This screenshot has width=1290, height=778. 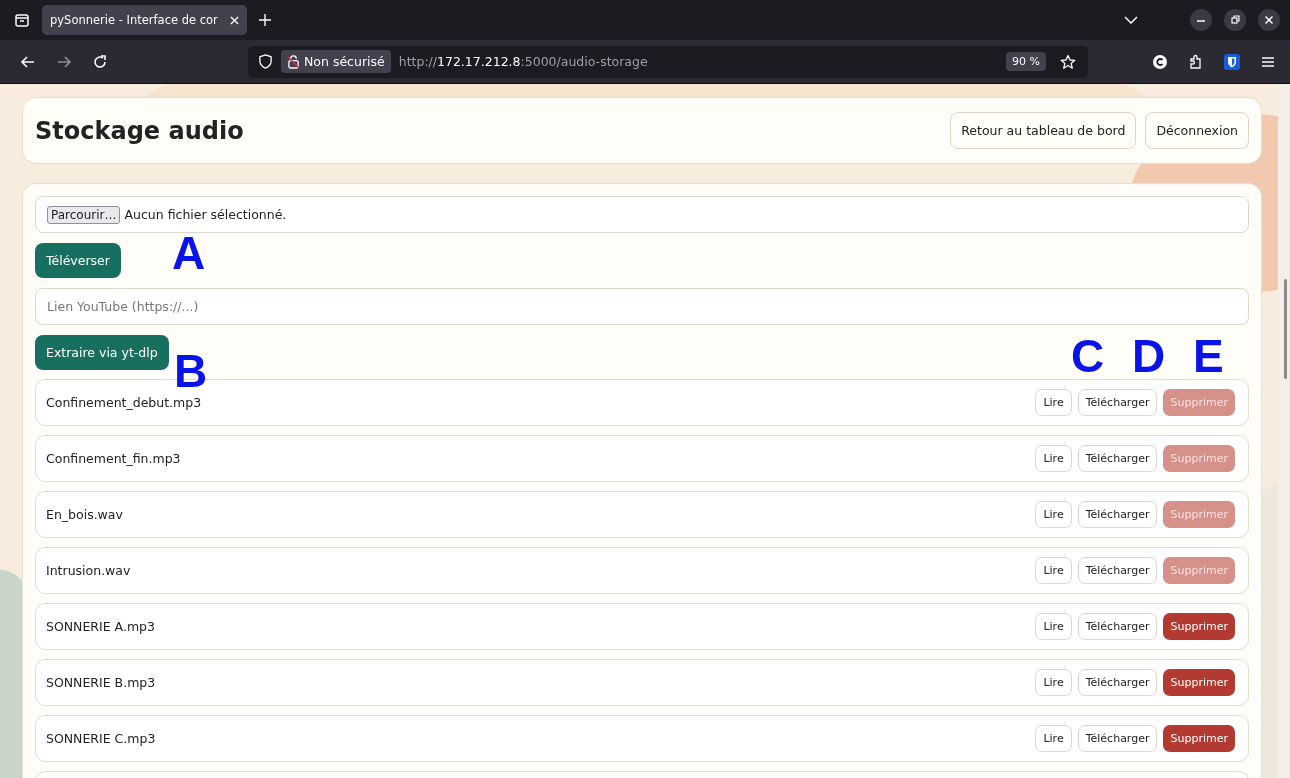 I want to click on forward-icon, so click(x=64, y=61).